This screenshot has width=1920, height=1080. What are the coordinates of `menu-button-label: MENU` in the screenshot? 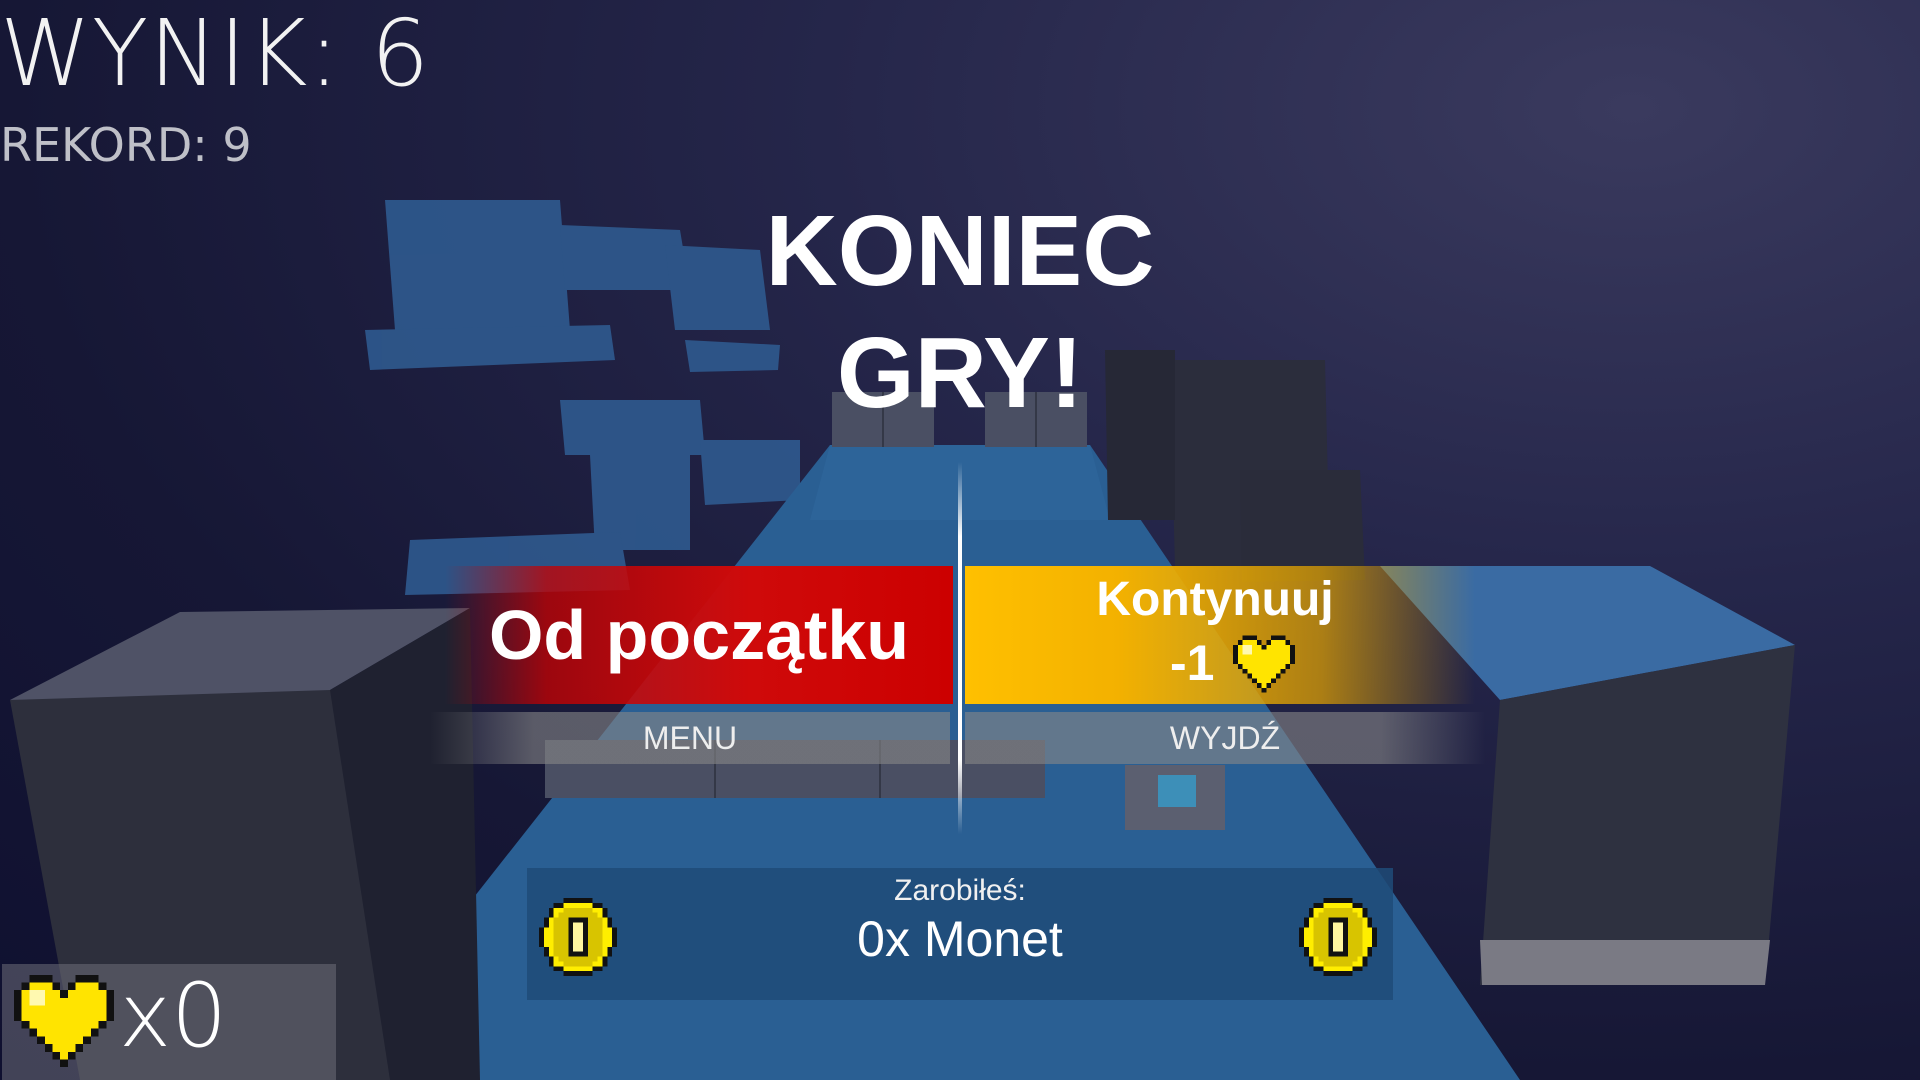 It's located at (690, 737).